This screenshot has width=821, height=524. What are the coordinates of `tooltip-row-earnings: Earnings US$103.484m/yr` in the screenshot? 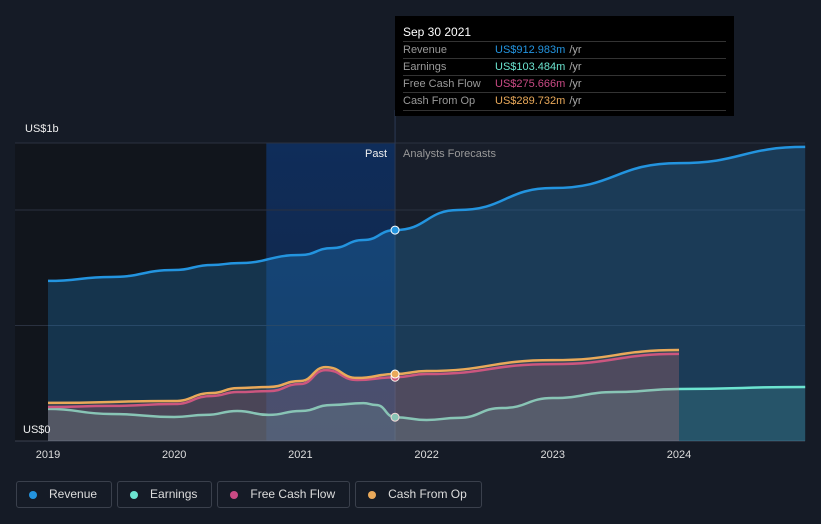 It's located at (564, 67).